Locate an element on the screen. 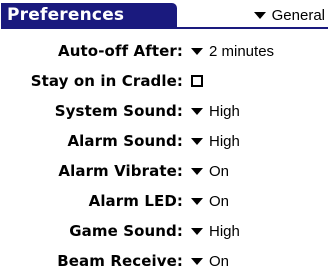  row-system-sound: System Sound: High is located at coordinates (164, 111).